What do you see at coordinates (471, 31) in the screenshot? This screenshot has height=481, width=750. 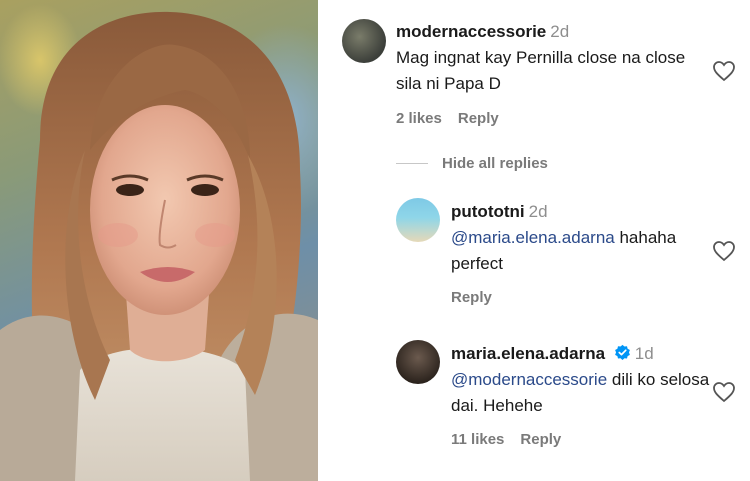 I see `username-text: modernaccessorie` at bounding box center [471, 31].